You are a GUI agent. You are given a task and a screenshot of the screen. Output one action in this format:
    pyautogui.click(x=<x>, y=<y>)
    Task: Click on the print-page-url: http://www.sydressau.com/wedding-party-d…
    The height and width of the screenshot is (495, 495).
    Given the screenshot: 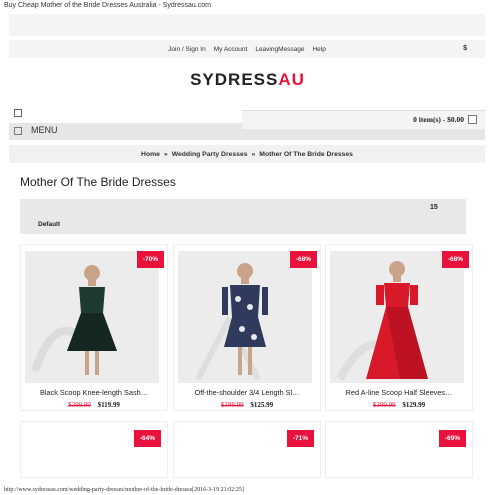 What is the action you would take?
    pyautogui.click(x=124, y=490)
    